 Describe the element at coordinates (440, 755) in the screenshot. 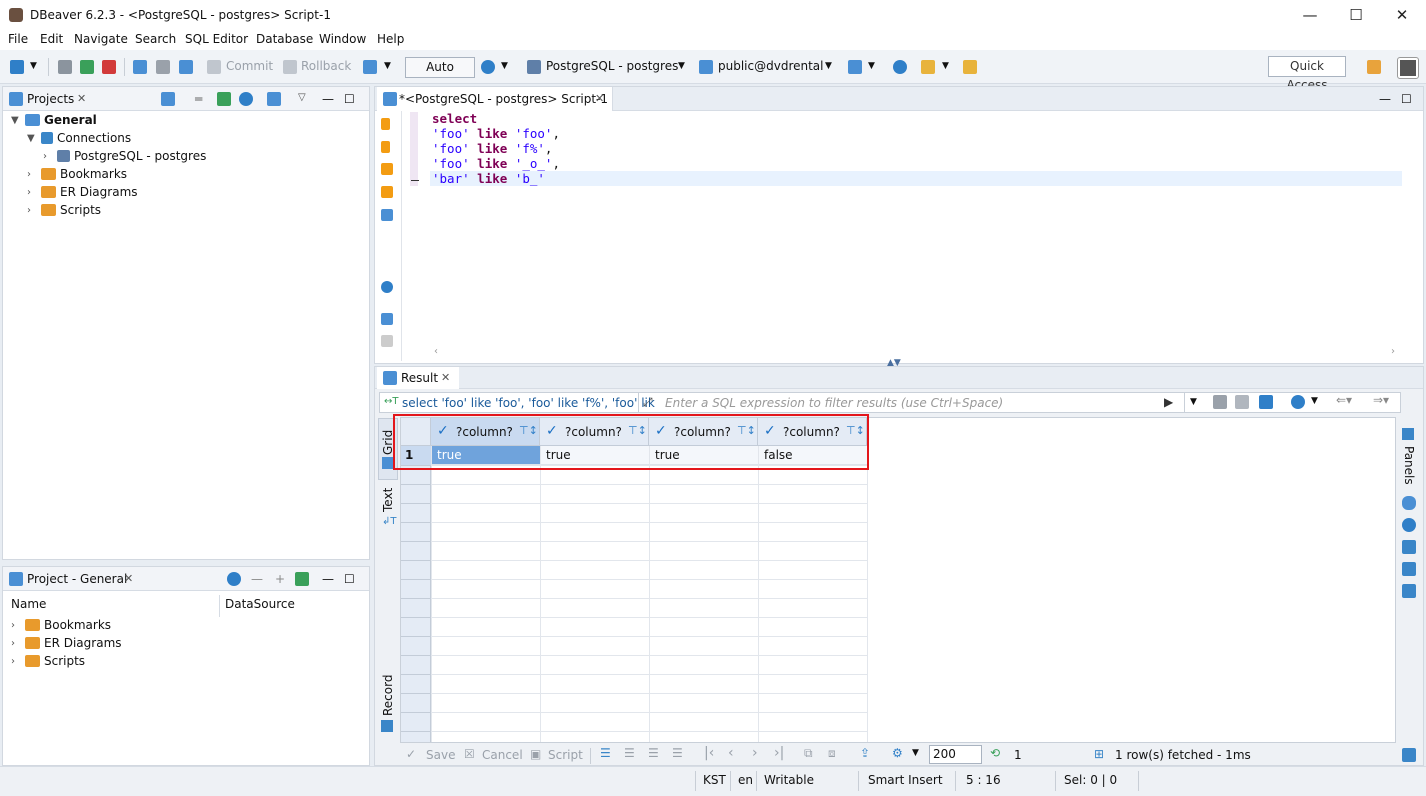

I see `save-button: Save` at that location.